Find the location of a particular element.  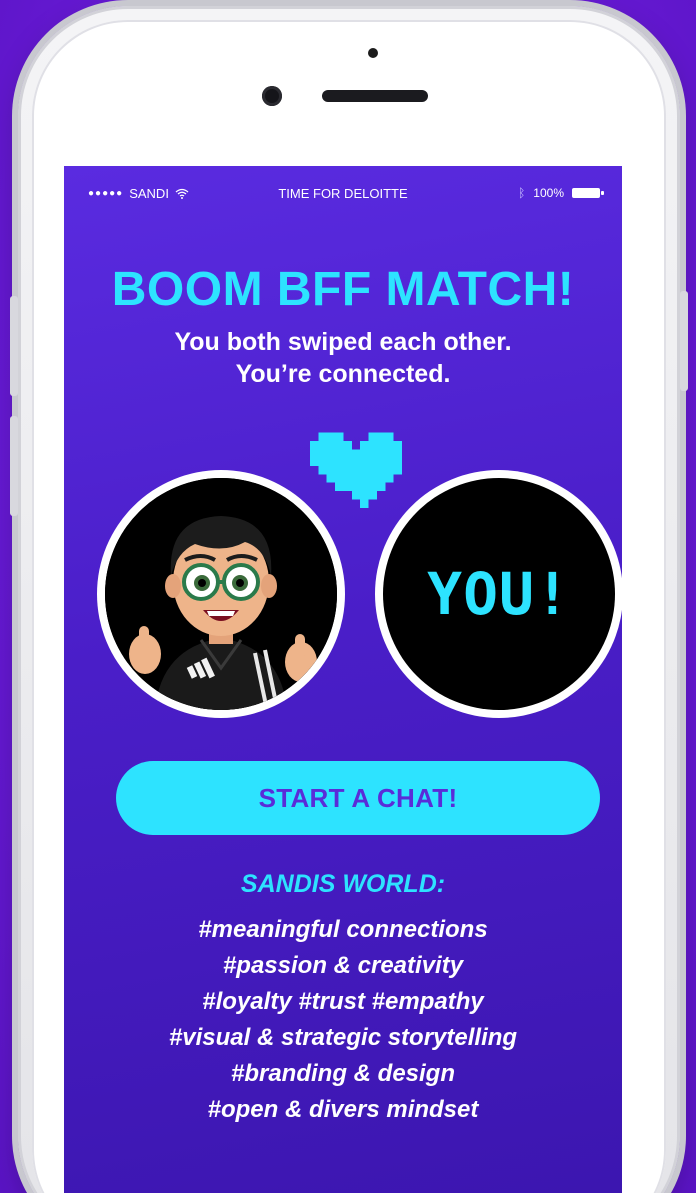

subtitle-line-1: You both swiped each other. is located at coordinates (343, 342).